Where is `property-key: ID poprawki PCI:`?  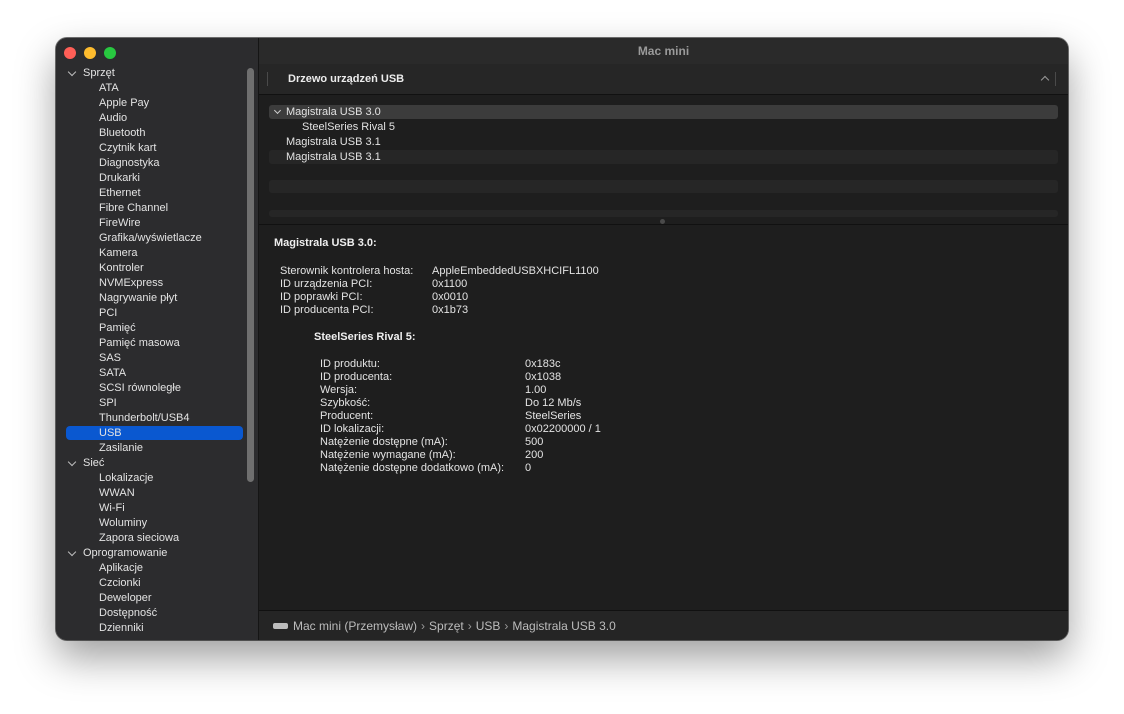
property-key: ID poprawki PCI: is located at coordinates (321, 297).